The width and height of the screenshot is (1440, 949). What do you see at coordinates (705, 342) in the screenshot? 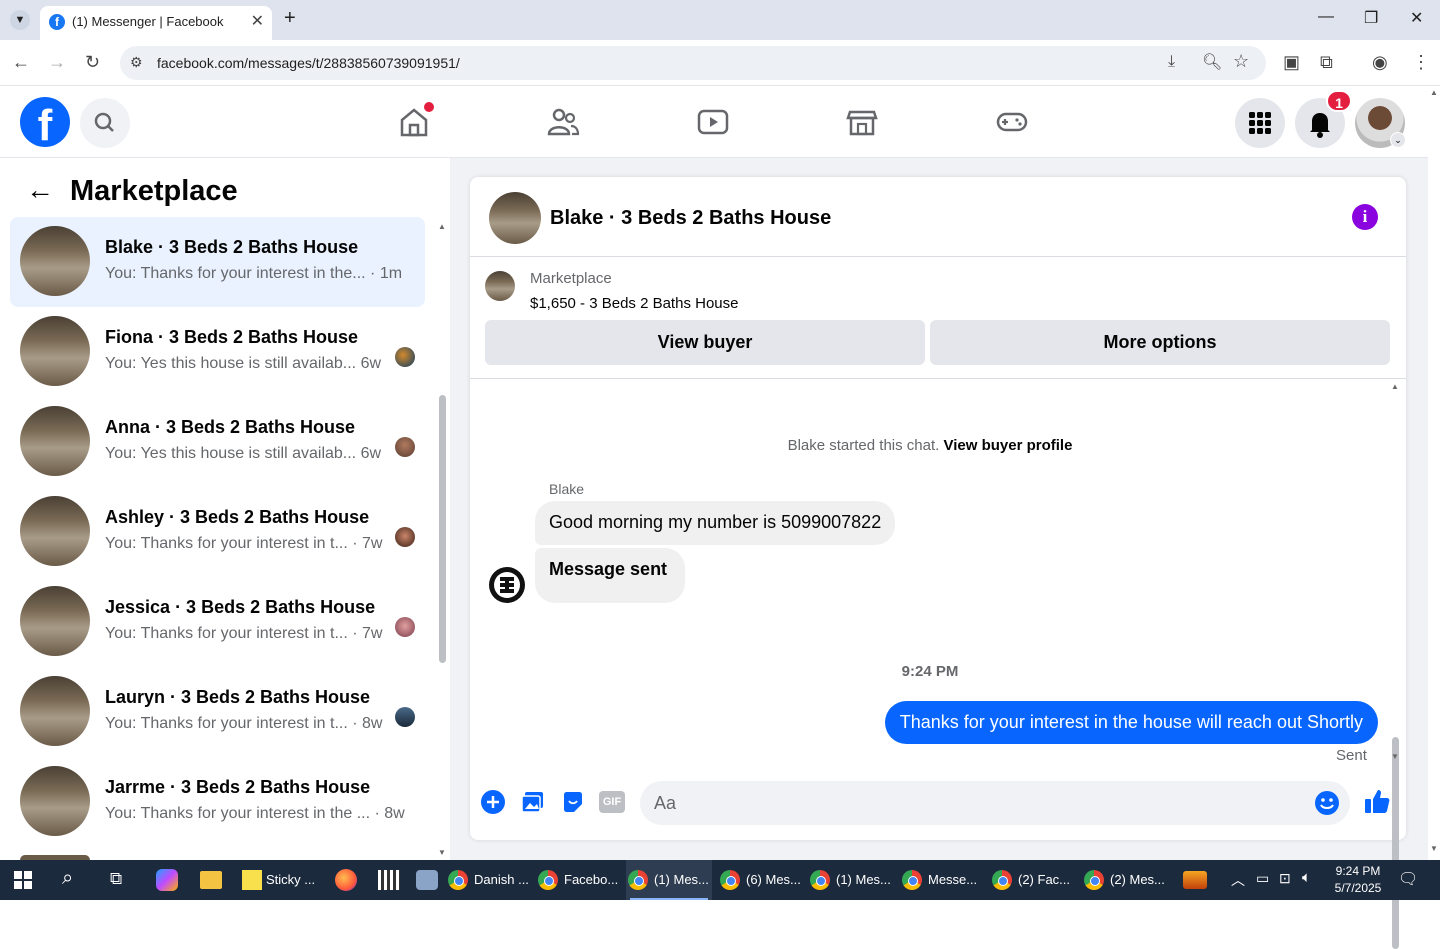
I see `view-buyer-button: View buyer` at bounding box center [705, 342].